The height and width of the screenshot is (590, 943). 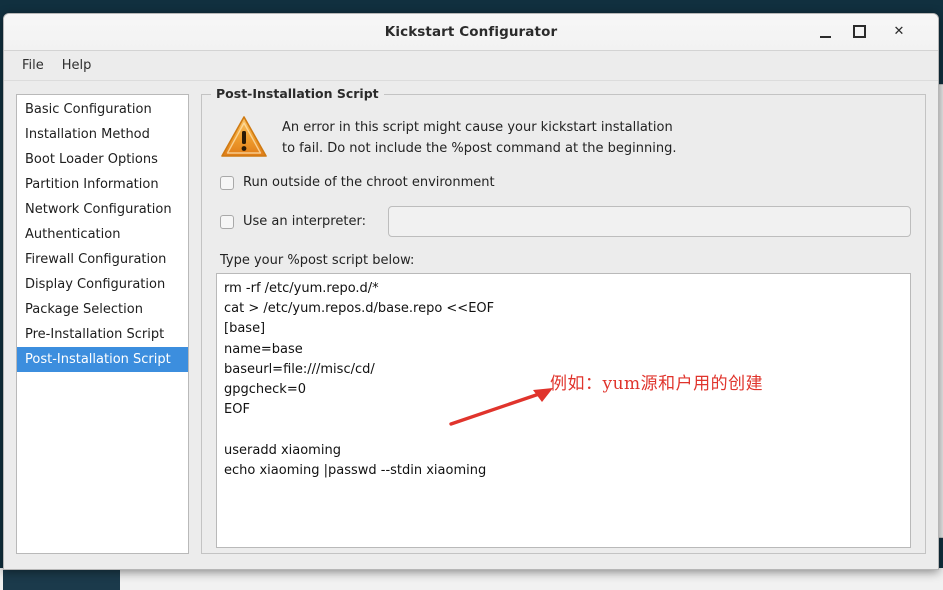 I want to click on sidebar-item-display-configuration: Display Configuration, so click(x=102, y=284).